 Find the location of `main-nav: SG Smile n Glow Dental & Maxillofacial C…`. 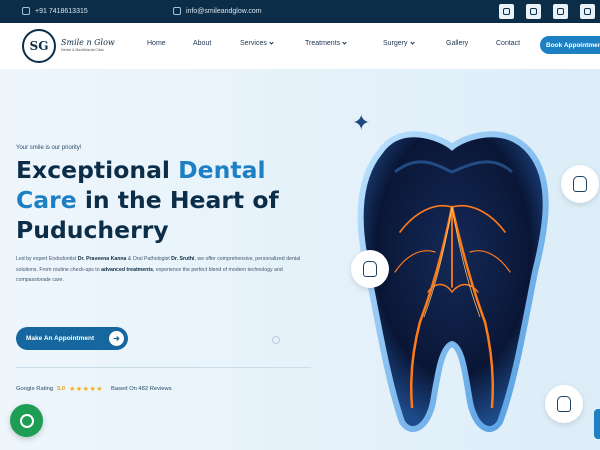

main-nav: SG Smile n Glow Dental & Maxillofacial C… is located at coordinates (300, 46).